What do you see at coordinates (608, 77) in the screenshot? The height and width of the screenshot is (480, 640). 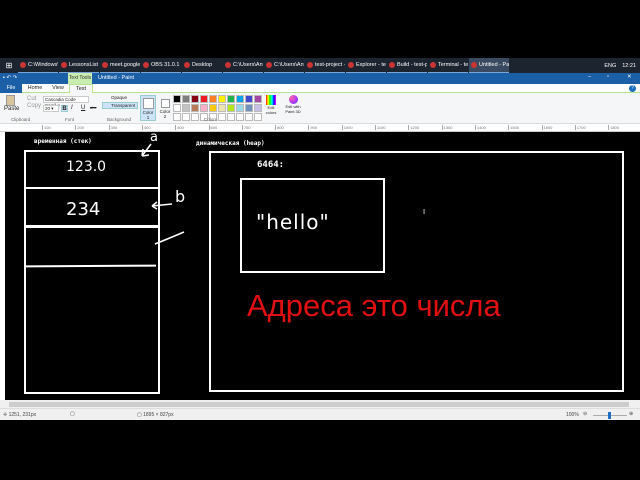 I see `maximize-button: ▫` at bounding box center [608, 77].